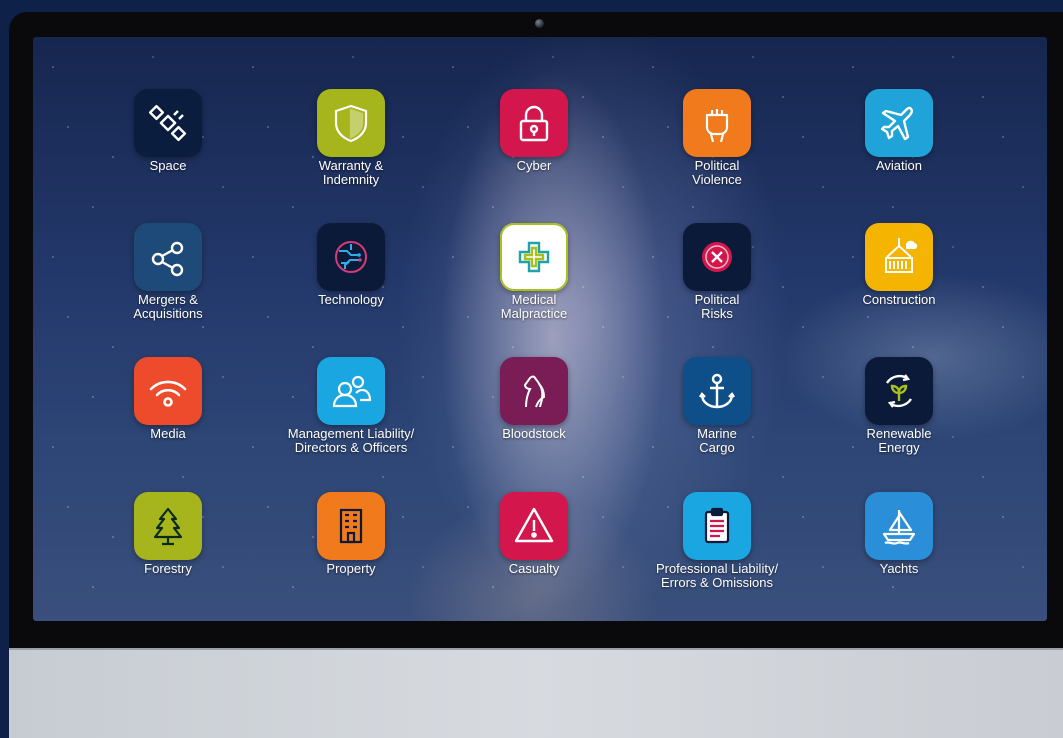 The height and width of the screenshot is (738, 1063). I want to click on app-label: Yachts, so click(899, 568).